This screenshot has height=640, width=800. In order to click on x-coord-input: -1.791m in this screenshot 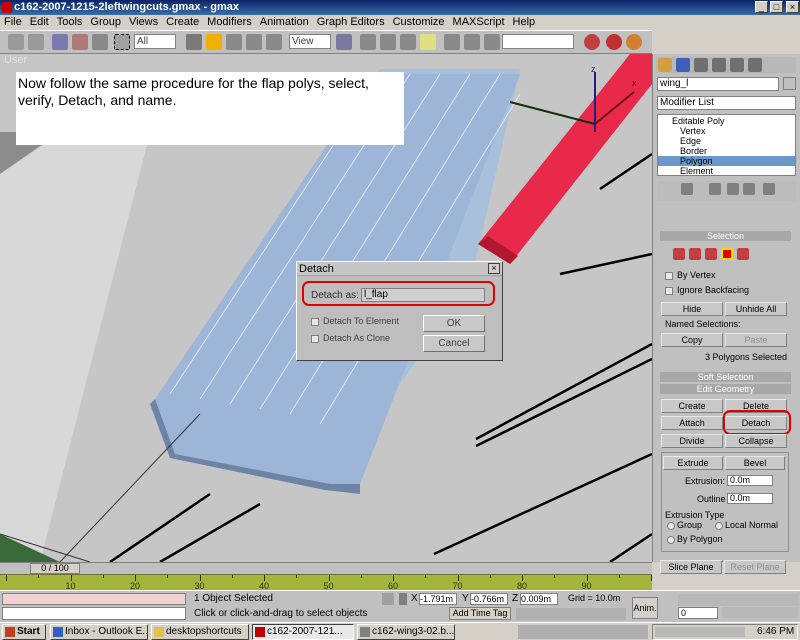, I will do `click(438, 599)`.